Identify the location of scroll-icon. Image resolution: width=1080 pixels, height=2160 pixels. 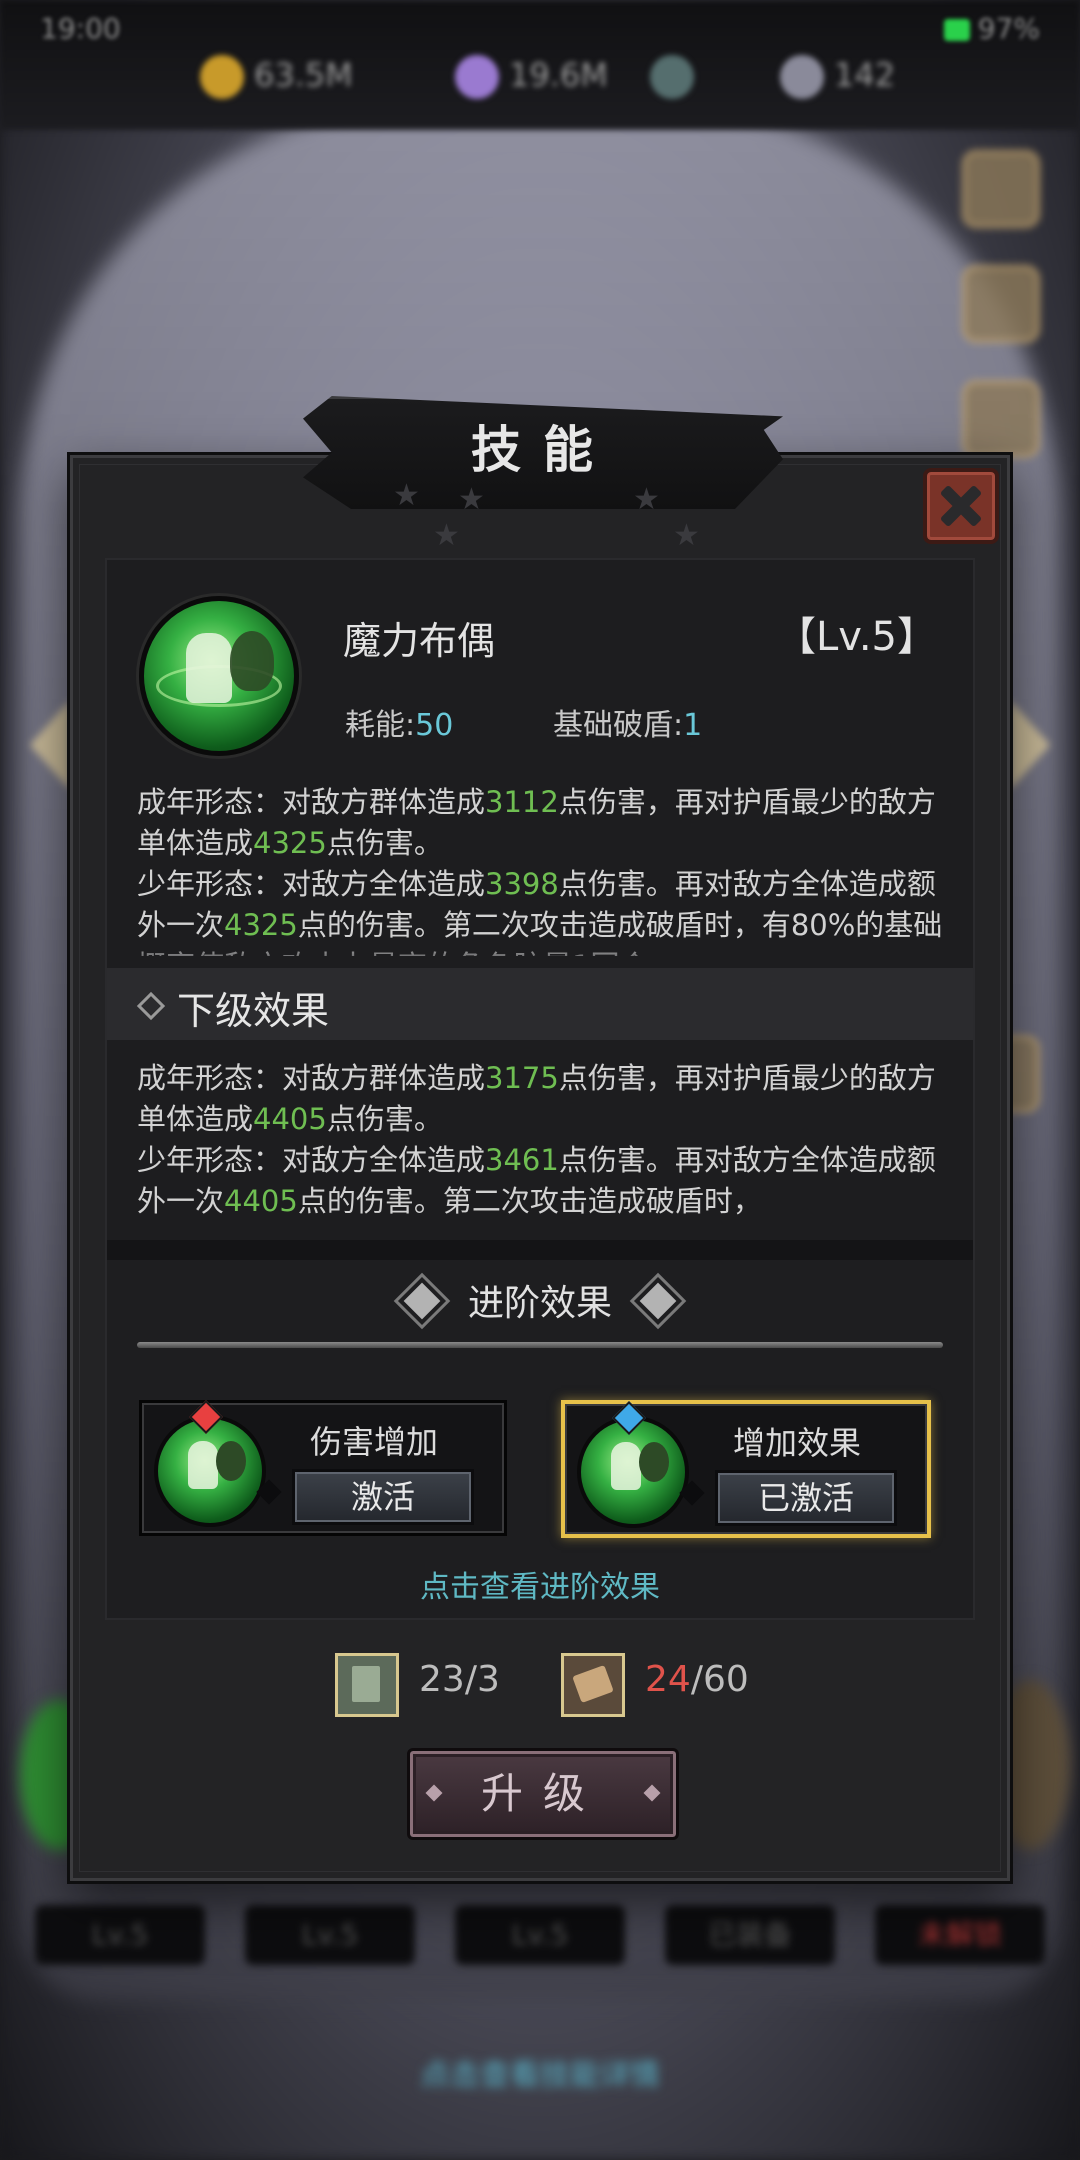
(593, 1685).